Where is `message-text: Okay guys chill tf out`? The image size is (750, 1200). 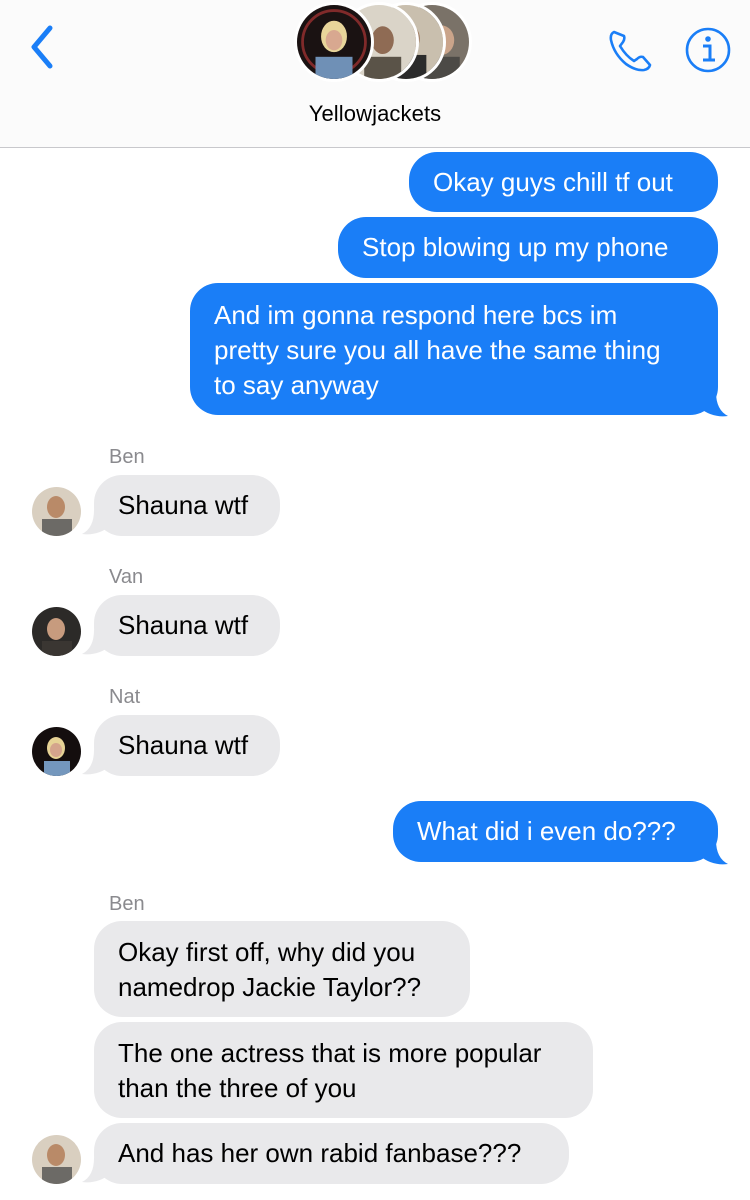
message-text: Okay guys chill tf out is located at coordinates (553, 182).